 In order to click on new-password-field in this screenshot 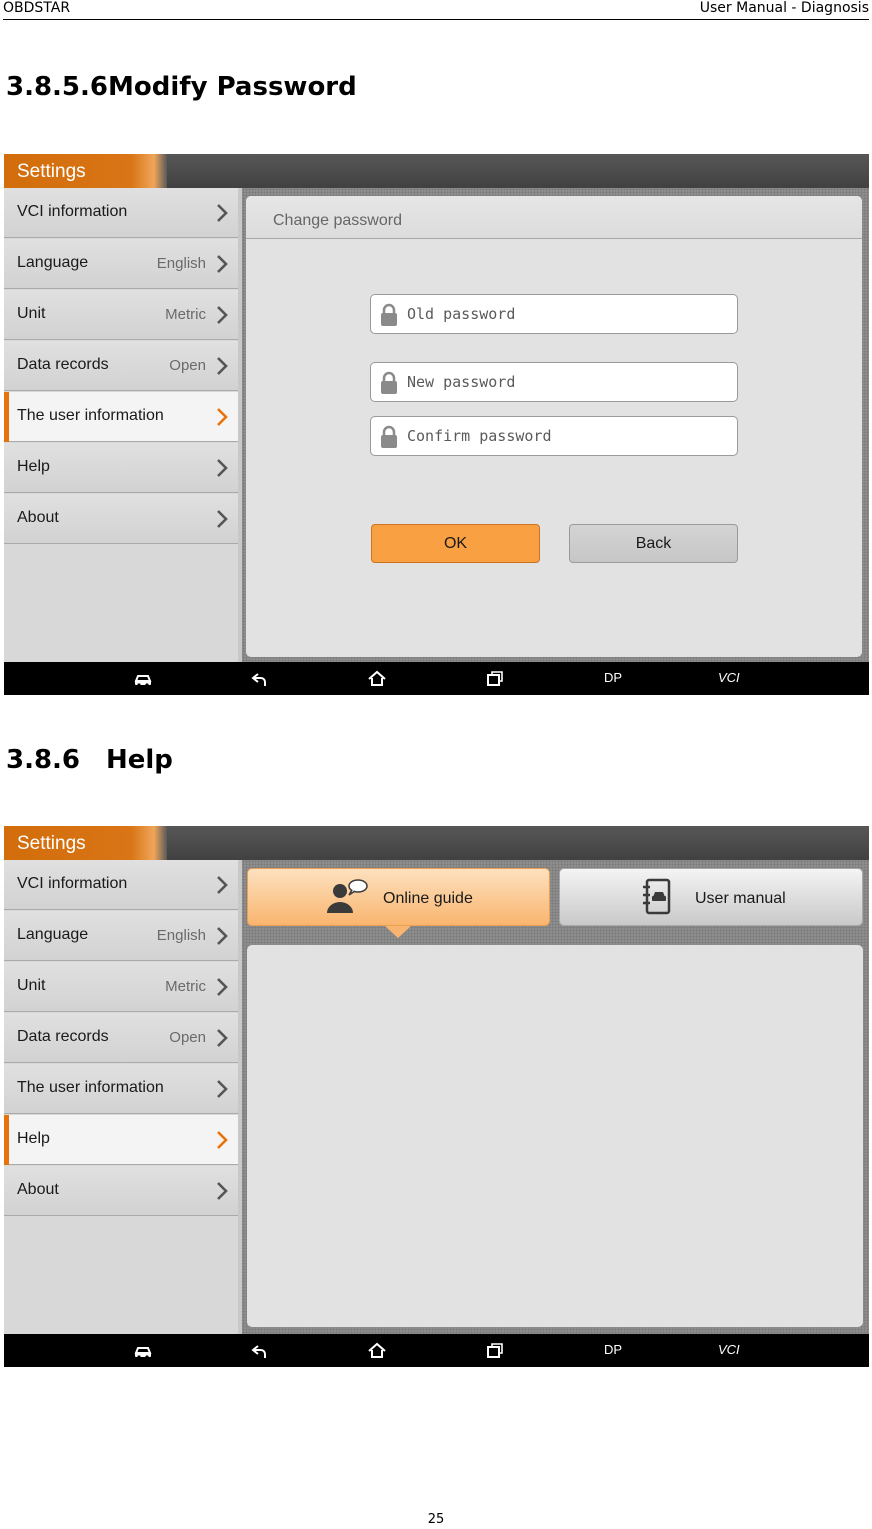, I will do `click(554, 382)`.